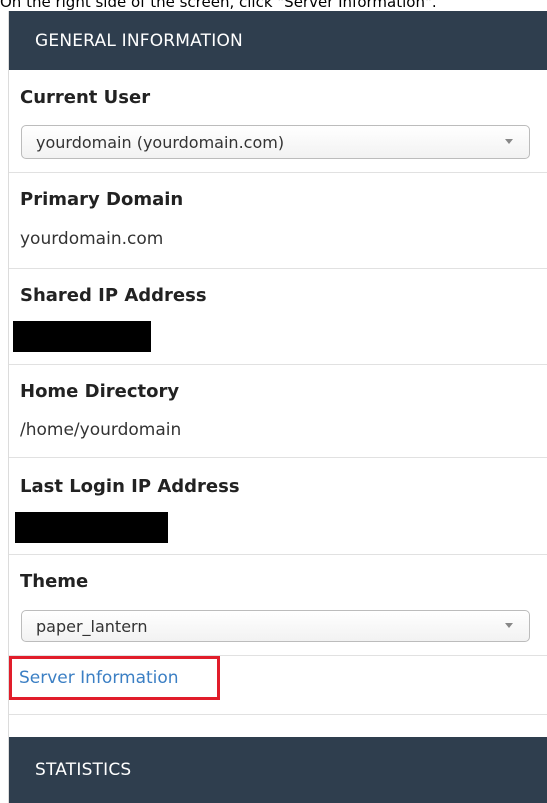 The height and width of the screenshot is (803, 547). Describe the element at coordinates (160, 142) in the screenshot. I see `current-user-select-value: yourdomain (yourdomain.com)` at that location.